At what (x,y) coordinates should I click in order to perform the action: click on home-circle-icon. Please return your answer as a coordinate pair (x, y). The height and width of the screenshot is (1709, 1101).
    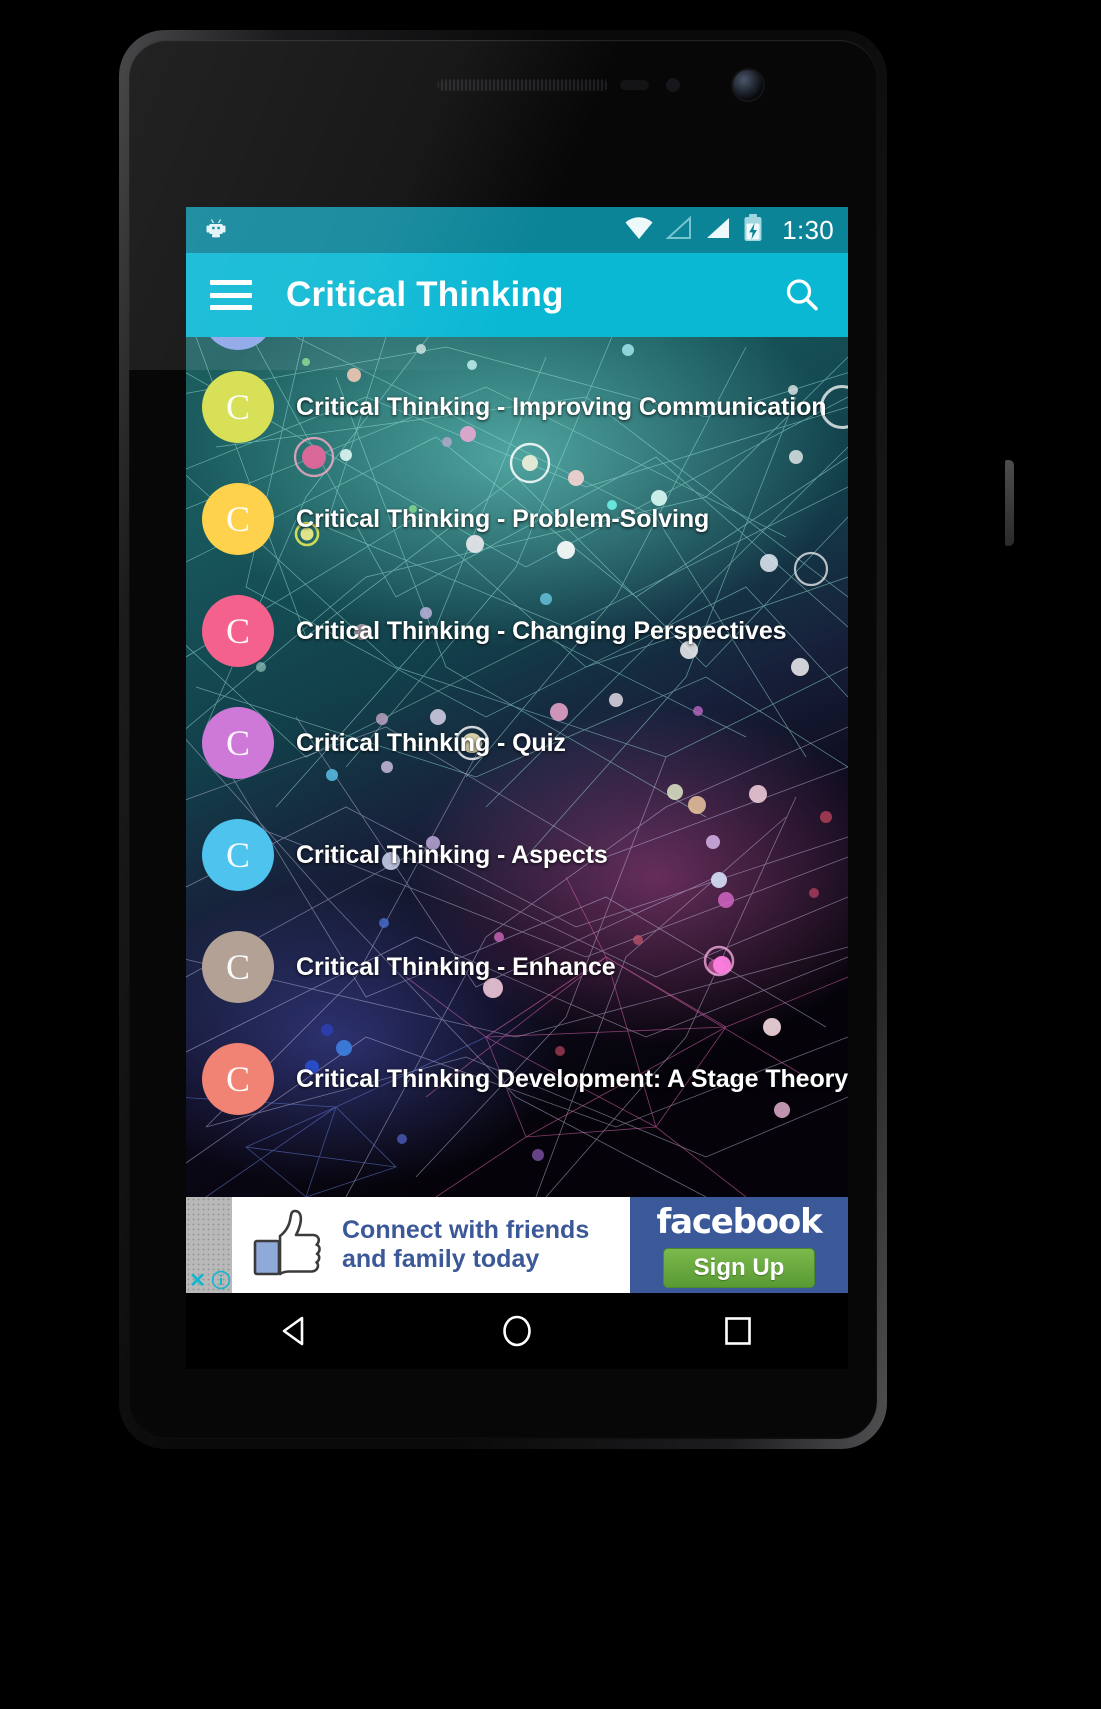
    Looking at the image, I should click on (517, 1331).